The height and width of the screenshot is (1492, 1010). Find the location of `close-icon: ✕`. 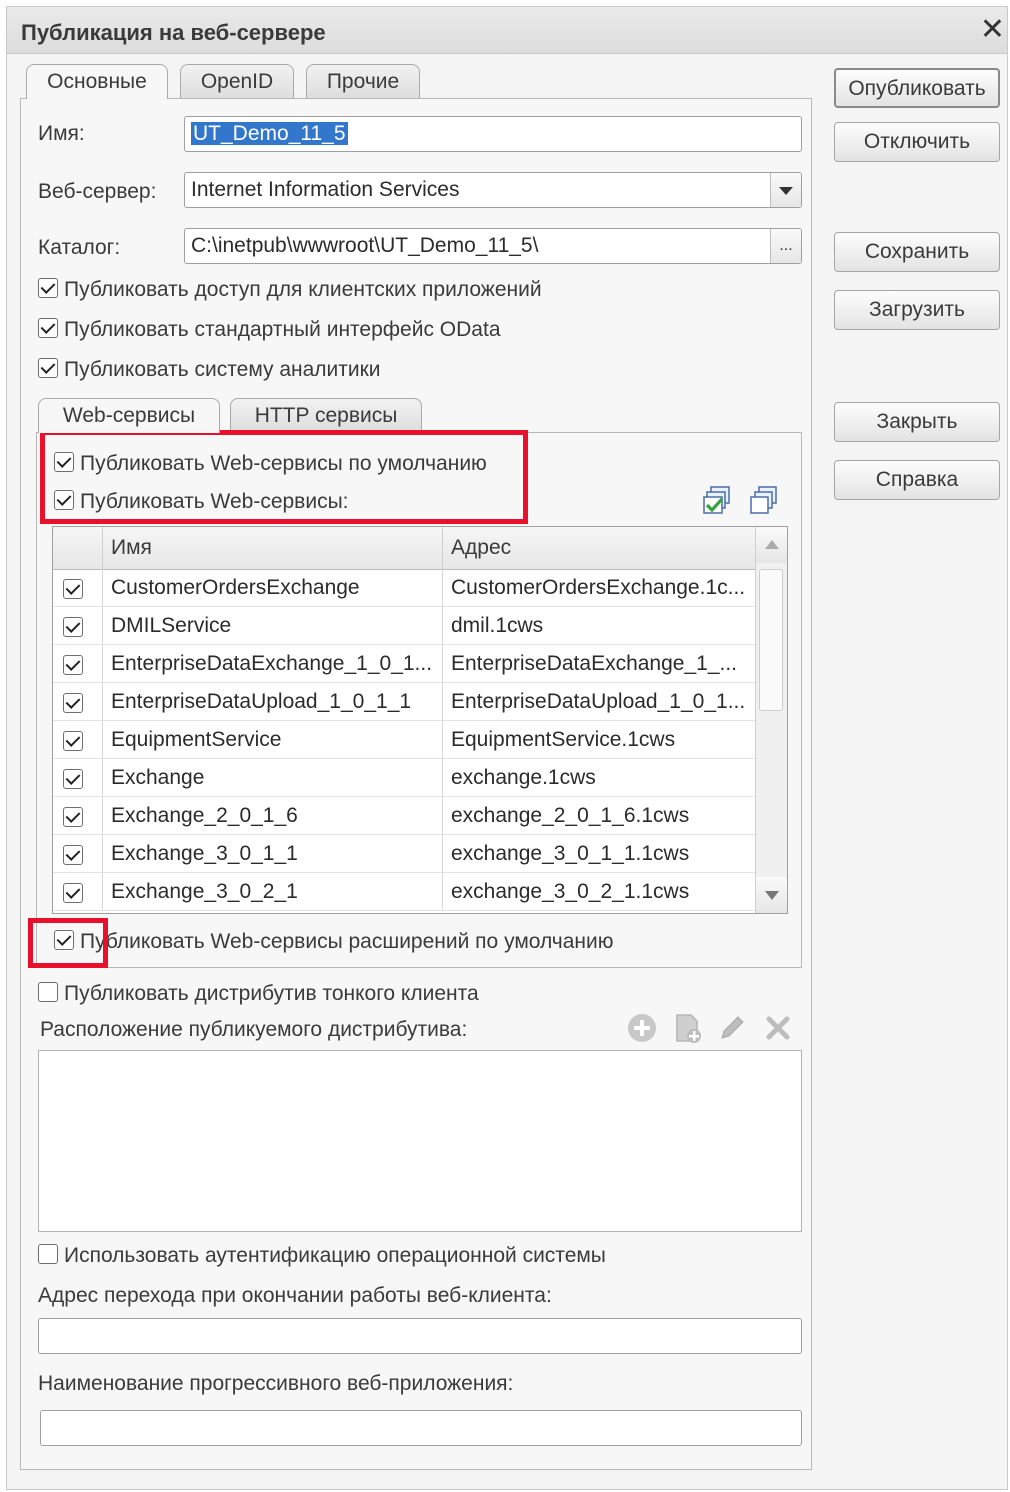

close-icon: ✕ is located at coordinates (992, 30).